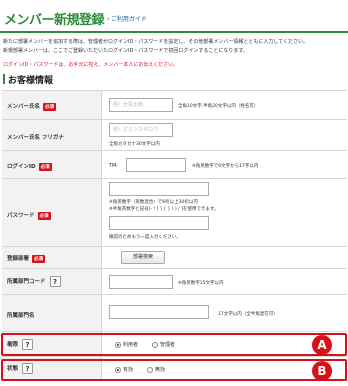 The height and width of the screenshot is (386, 348). Describe the element at coordinates (145, 237) in the screenshot. I see `password-confirm-note: 確認のためもう一度入力ください。` at that location.